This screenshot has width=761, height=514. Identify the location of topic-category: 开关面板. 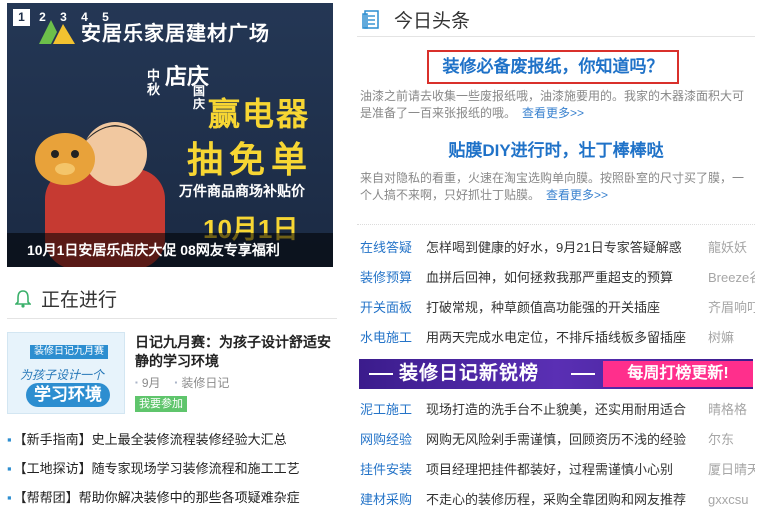
(393, 311).